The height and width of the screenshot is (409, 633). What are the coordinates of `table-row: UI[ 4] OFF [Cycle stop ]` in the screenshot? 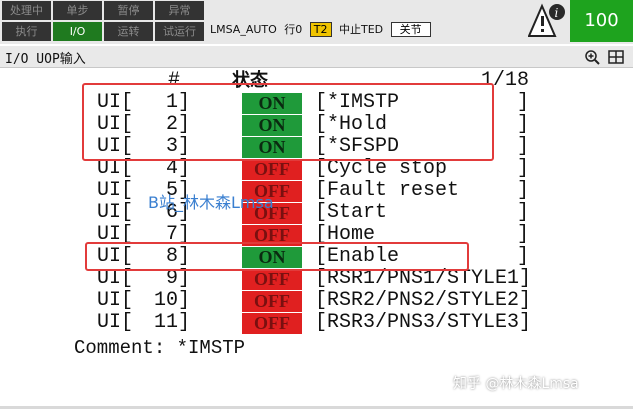 It's located at (316, 169).